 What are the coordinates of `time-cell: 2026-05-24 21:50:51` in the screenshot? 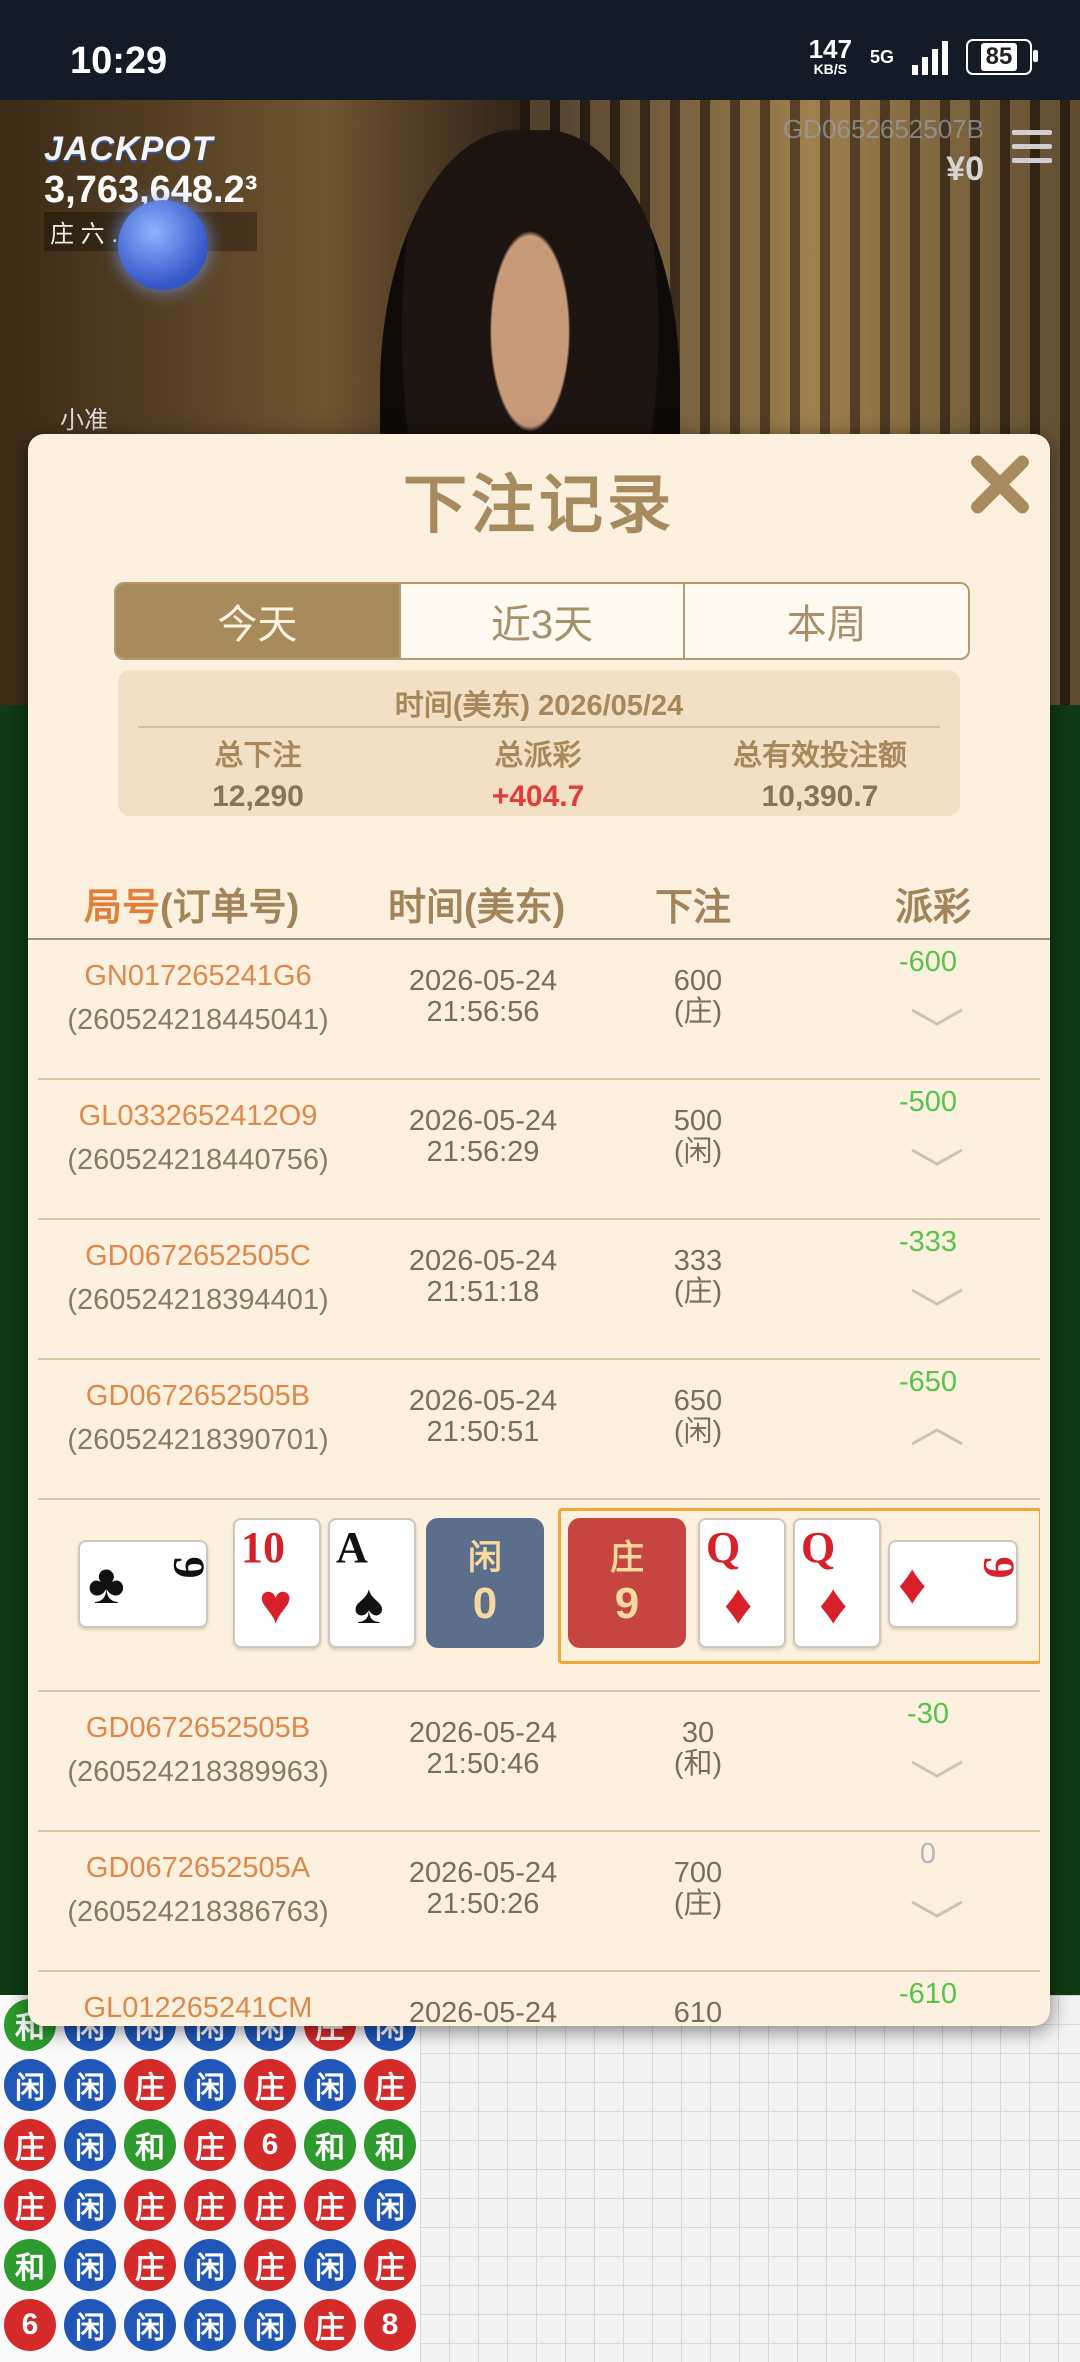 It's located at (483, 1417).